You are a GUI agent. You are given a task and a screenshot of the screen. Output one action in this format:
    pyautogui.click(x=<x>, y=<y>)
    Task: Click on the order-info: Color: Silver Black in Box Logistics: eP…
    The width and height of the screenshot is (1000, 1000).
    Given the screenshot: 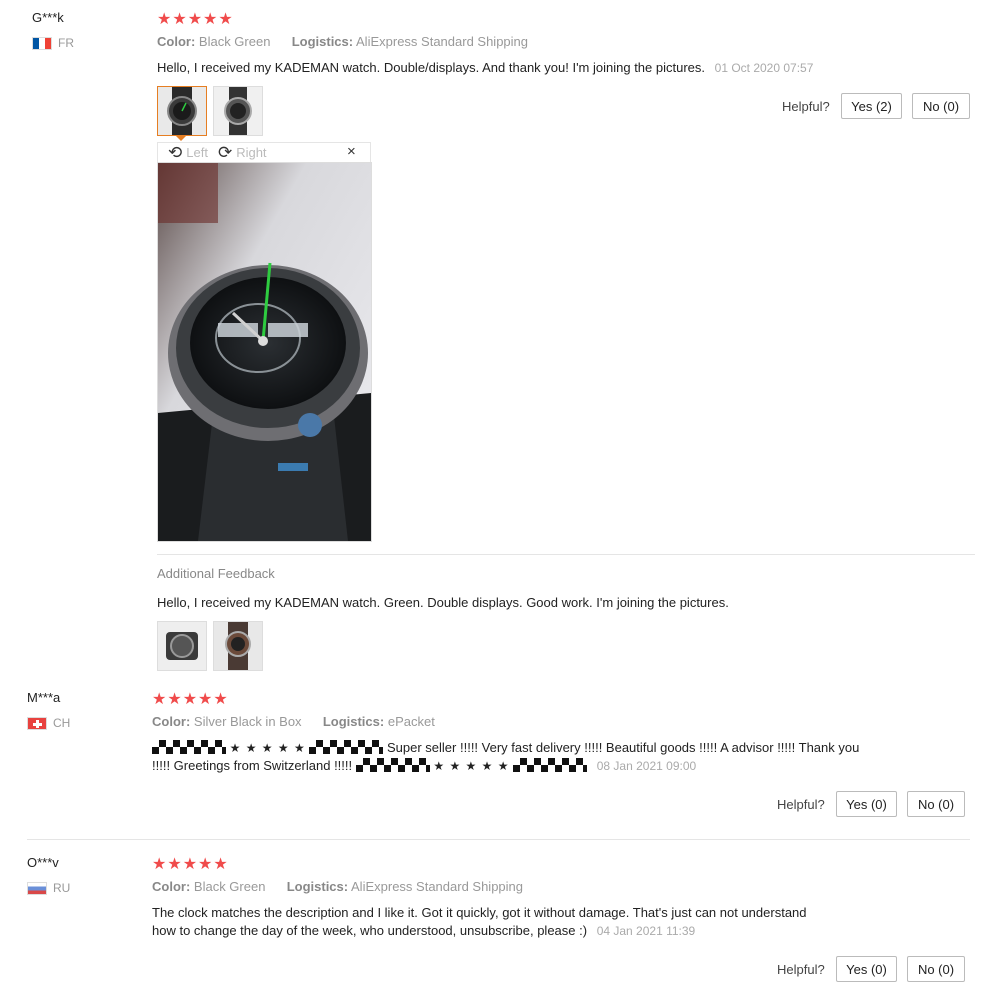 What is the action you would take?
    pyautogui.click(x=293, y=721)
    